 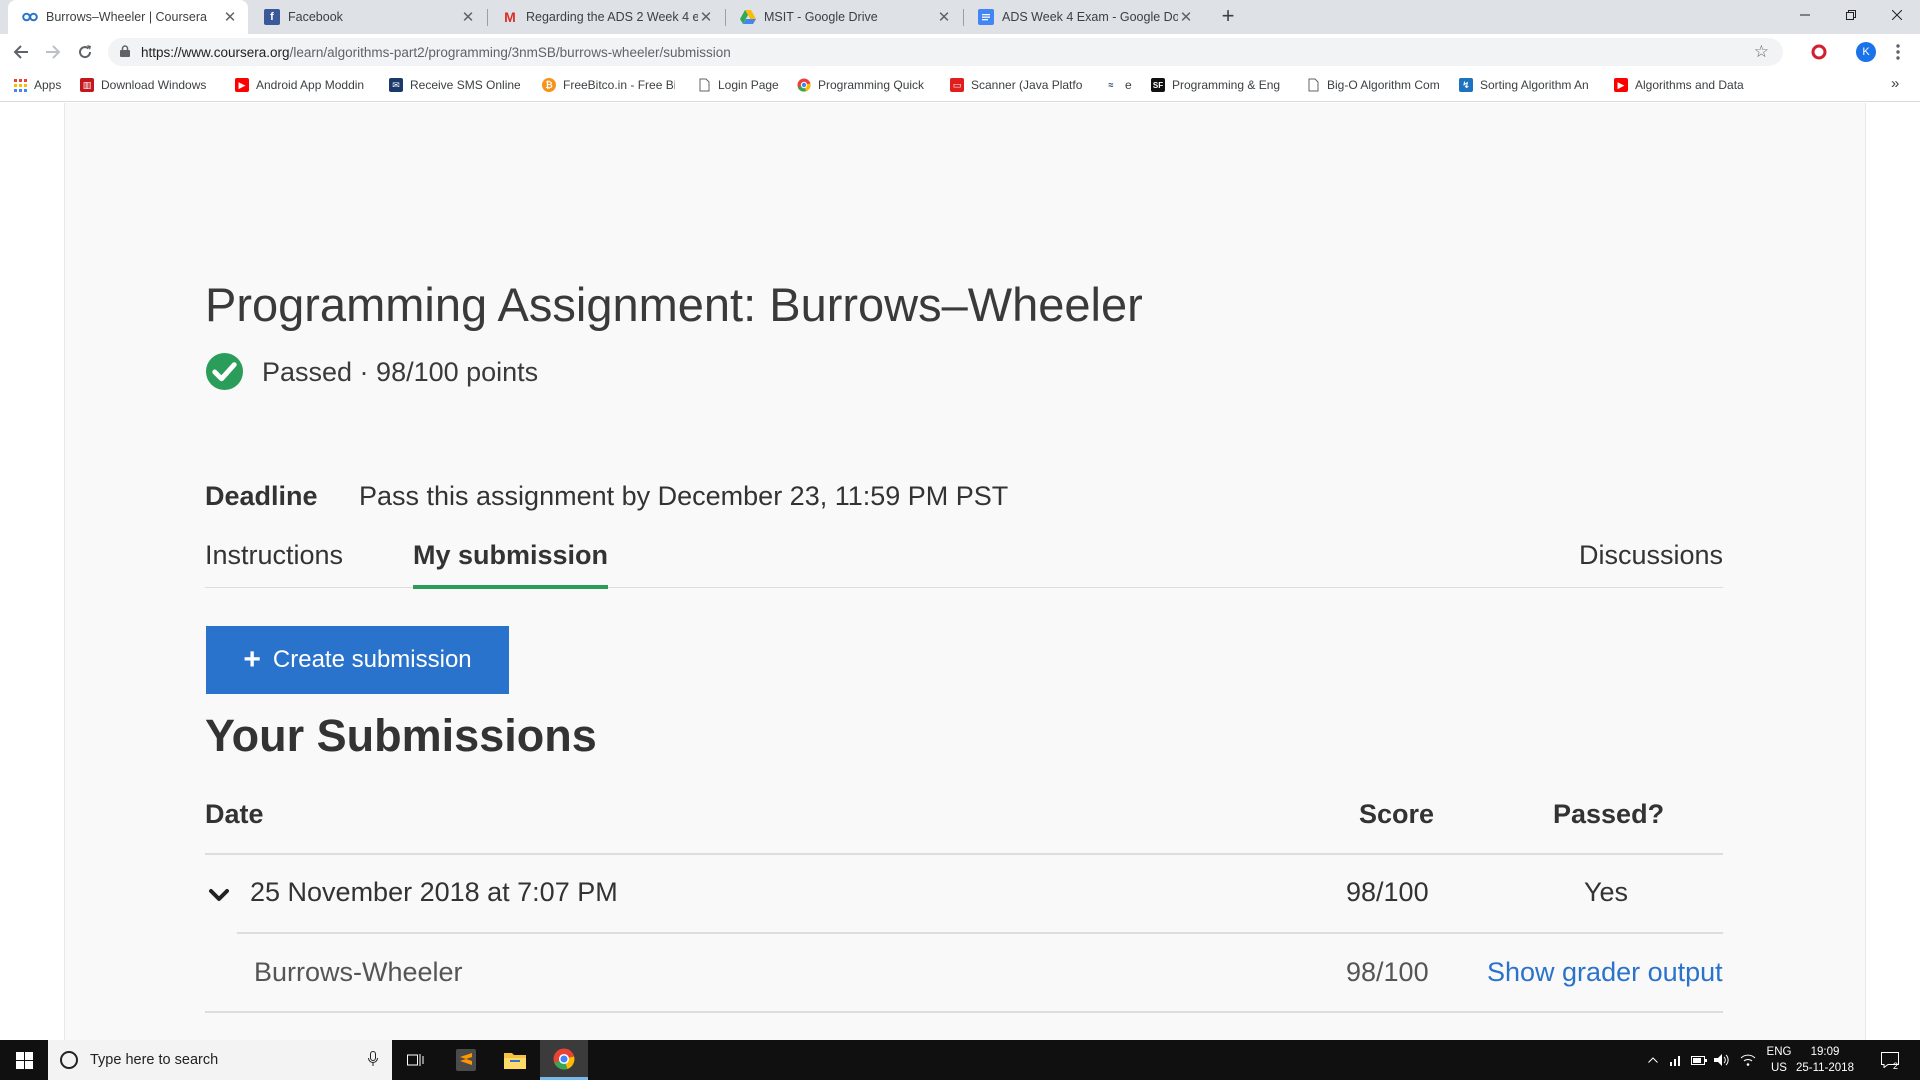 What do you see at coordinates (125, 51) in the screenshot?
I see `lock-icon` at bounding box center [125, 51].